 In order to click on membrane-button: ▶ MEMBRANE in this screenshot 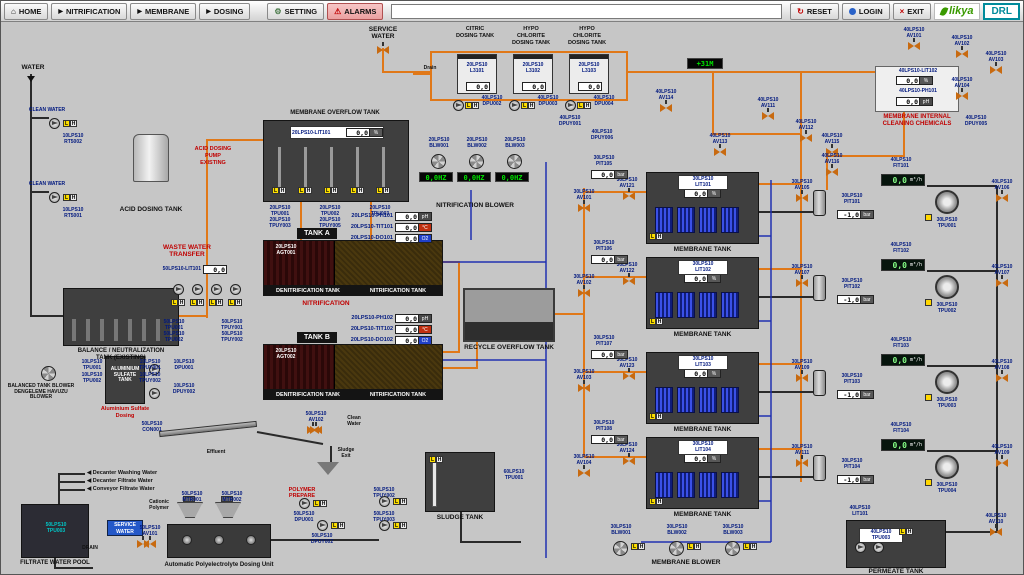, I will do `click(163, 11)`.